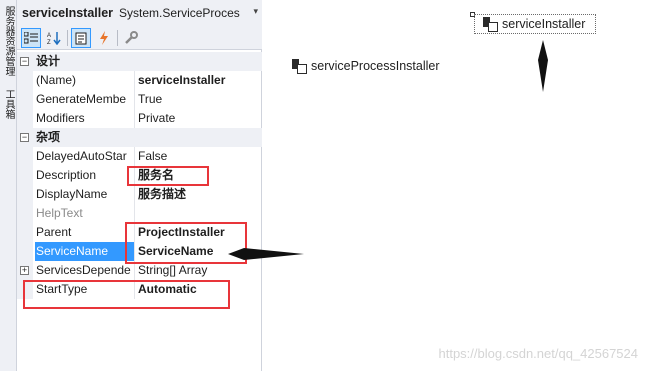 This screenshot has height=371, width=646. What do you see at coordinates (66, 175) in the screenshot?
I see `property-name: Description` at bounding box center [66, 175].